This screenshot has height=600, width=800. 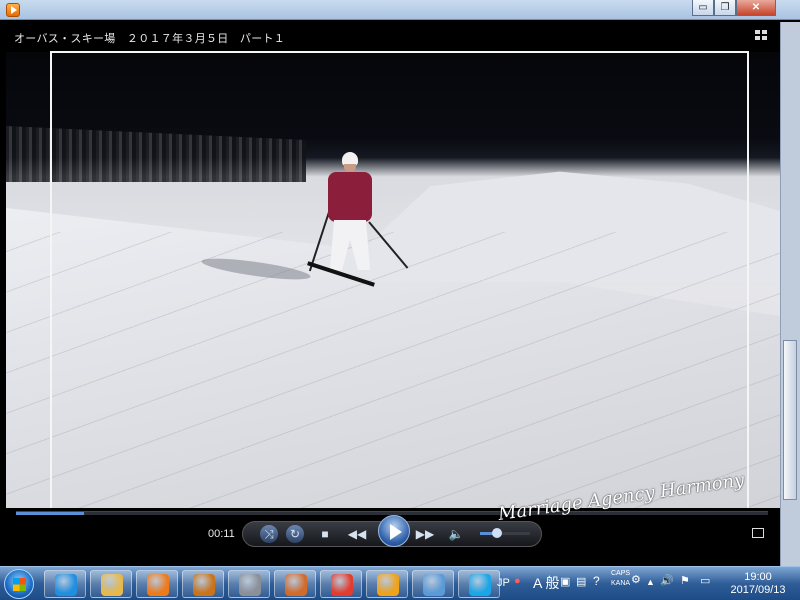 I want to click on minimize-button: ▭, so click(x=703, y=8).